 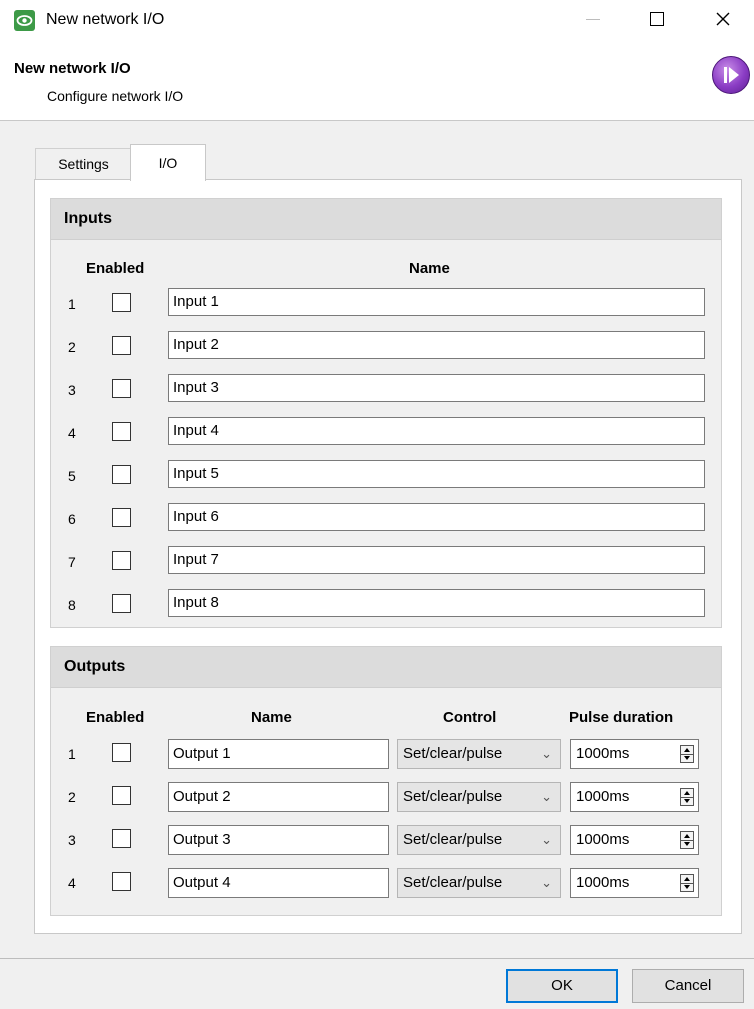 I want to click on input-row-number: 5, so click(x=72, y=476).